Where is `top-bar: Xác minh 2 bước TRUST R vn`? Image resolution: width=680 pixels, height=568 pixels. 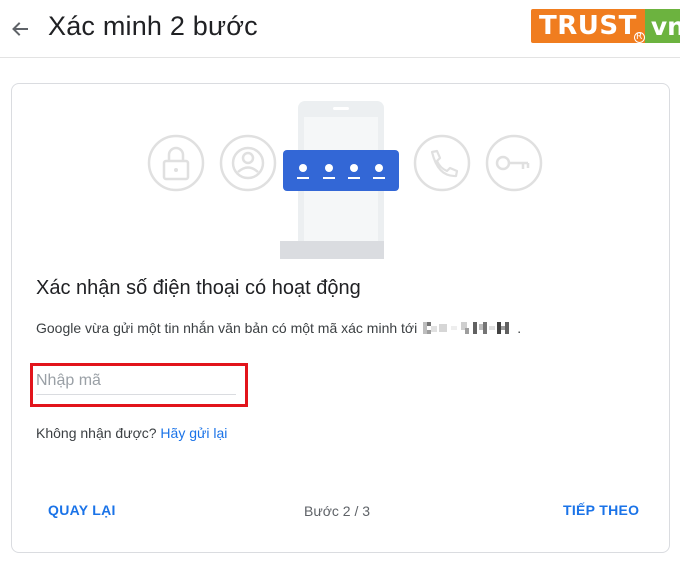 top-bar: Xác minh 2 bước TRUST R vn is located at coordinates (340, 29).